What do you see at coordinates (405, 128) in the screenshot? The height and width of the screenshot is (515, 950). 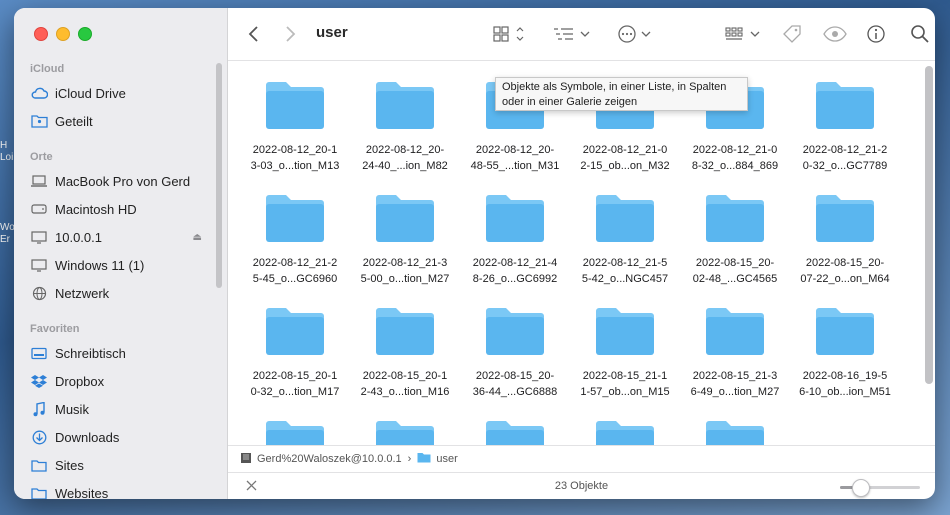 I see `folder-item: 2022-08-12_20- 24-40_...ion_M82` at bounding box center [405, 128].